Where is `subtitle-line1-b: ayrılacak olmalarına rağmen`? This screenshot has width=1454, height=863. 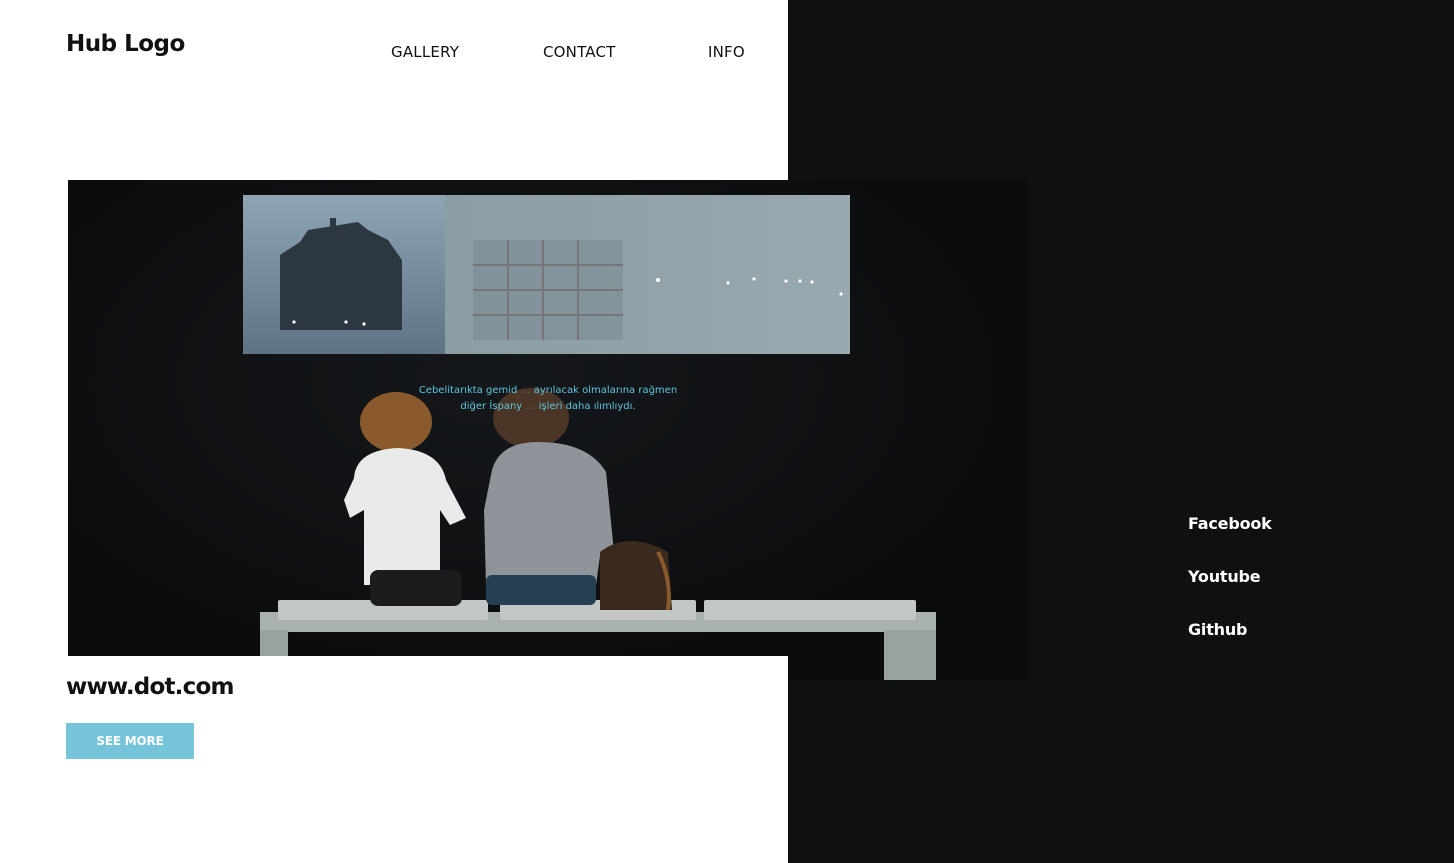 subtitle-line1-b: ayrılacak olmalarına rağmen is located at coordinates (605, 390).